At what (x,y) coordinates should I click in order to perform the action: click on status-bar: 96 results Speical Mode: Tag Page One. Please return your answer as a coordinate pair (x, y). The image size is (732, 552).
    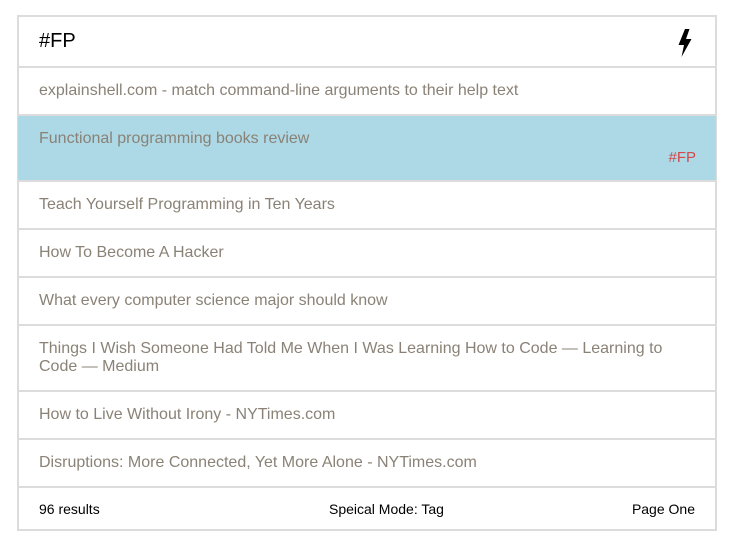
    Looking at the image, I should click on (367, 508).